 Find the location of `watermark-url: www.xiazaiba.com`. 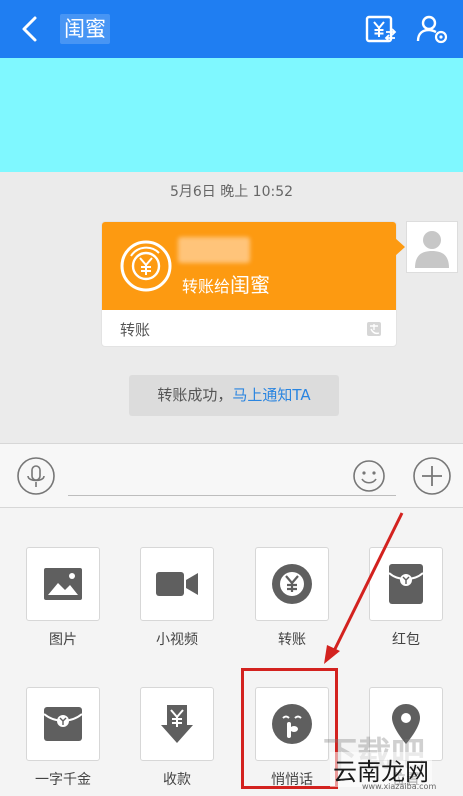

watermark-url: www.xiazaiba.com is located at coordinates (399, 786).